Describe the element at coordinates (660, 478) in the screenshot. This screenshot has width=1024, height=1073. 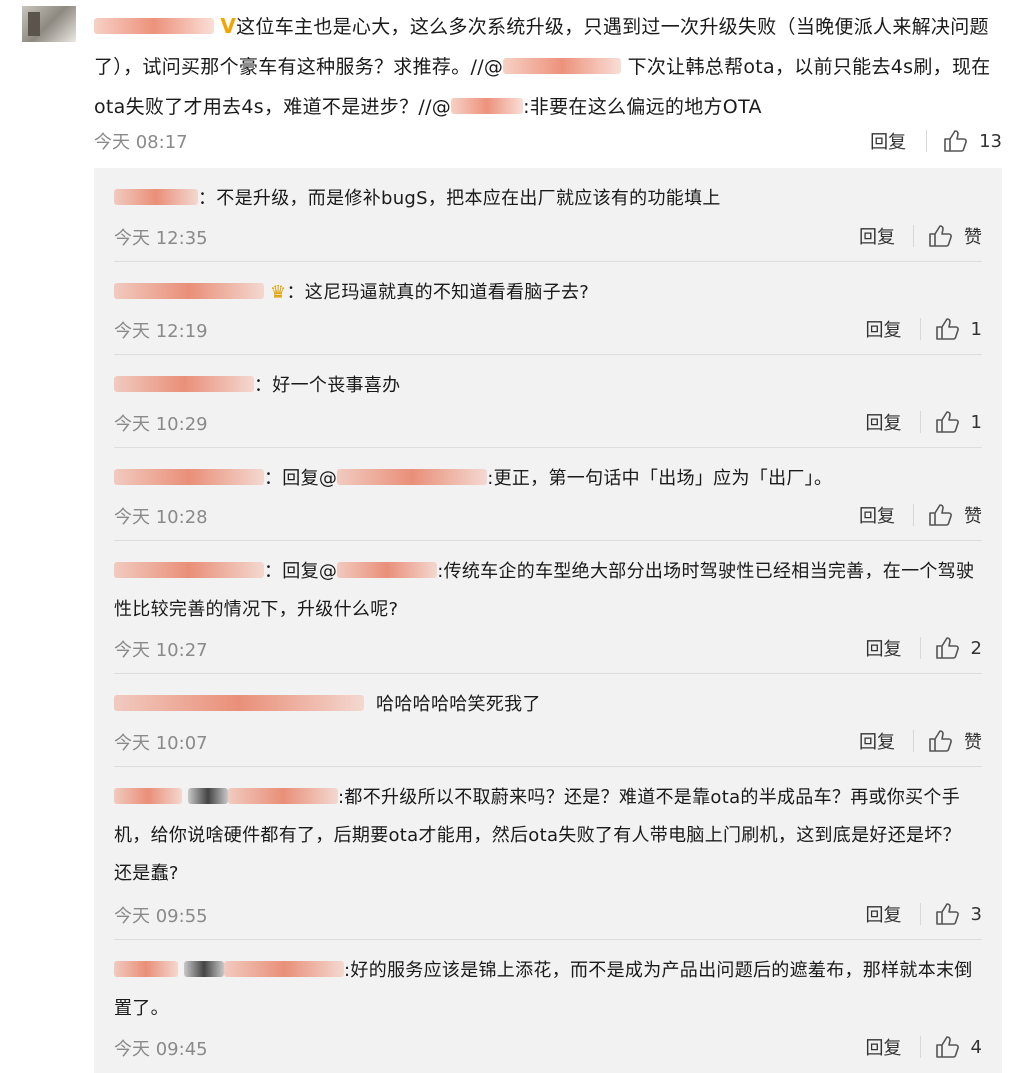
I see `reply-text: :更正，第一句话中「出场」应为「出厂」。` at that location.